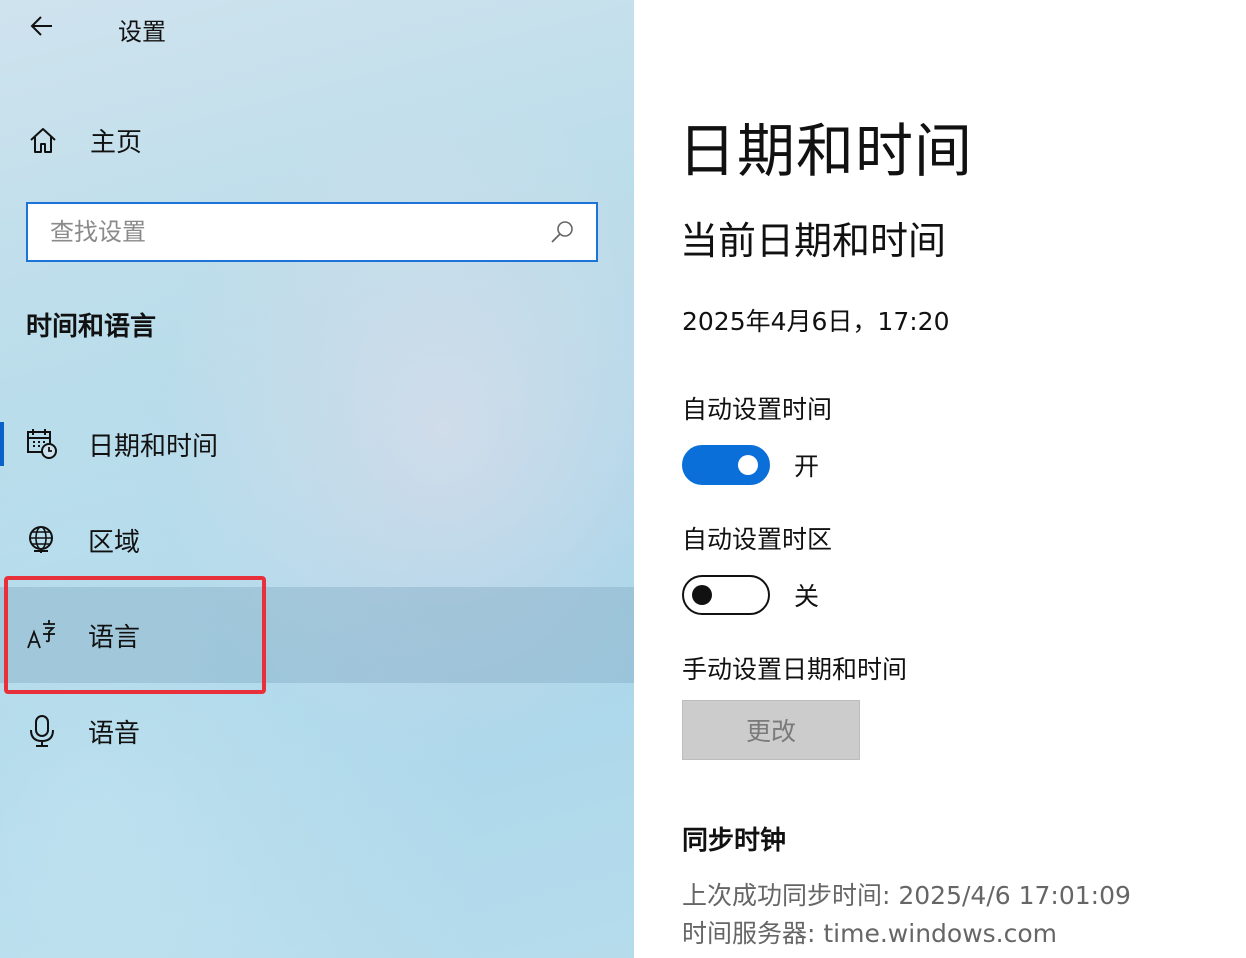  I want to click on microphone-icon, so click(42, 731).